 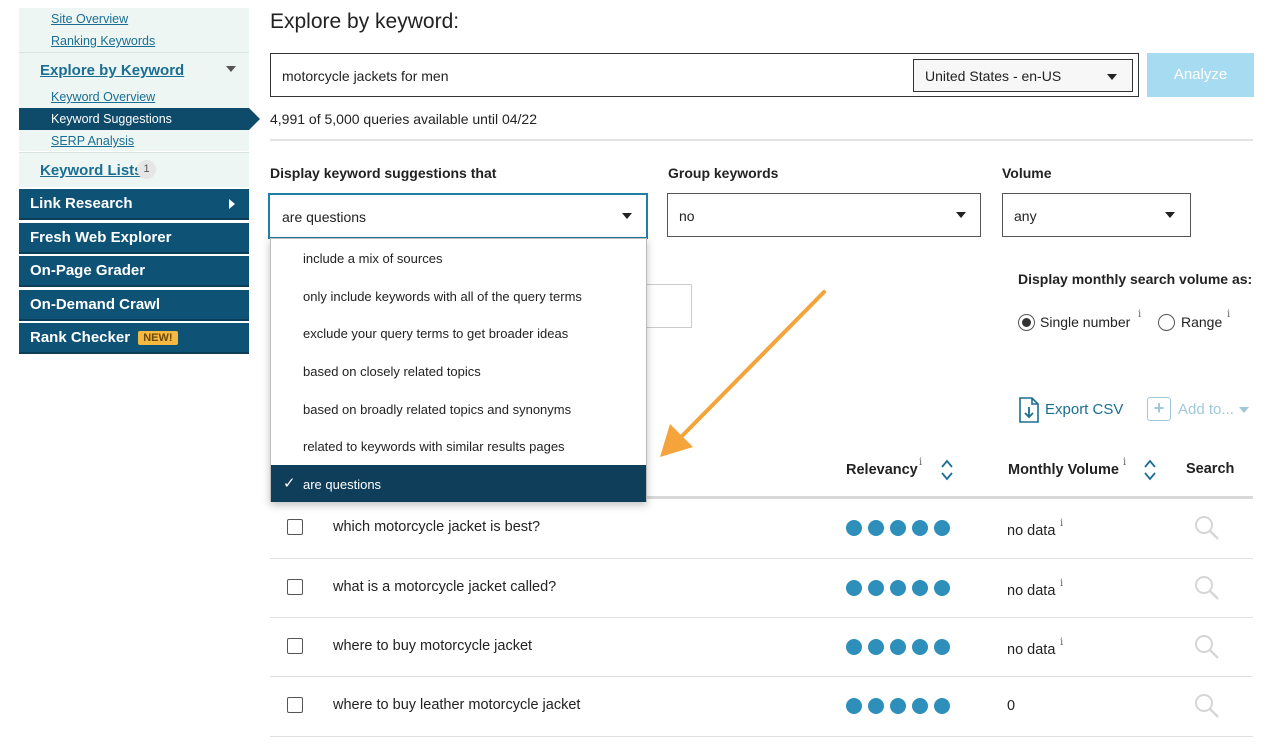 I want to click on sidebar-link-explore-by-keyword: Explore by Keyword, so click(x=112, y=70).